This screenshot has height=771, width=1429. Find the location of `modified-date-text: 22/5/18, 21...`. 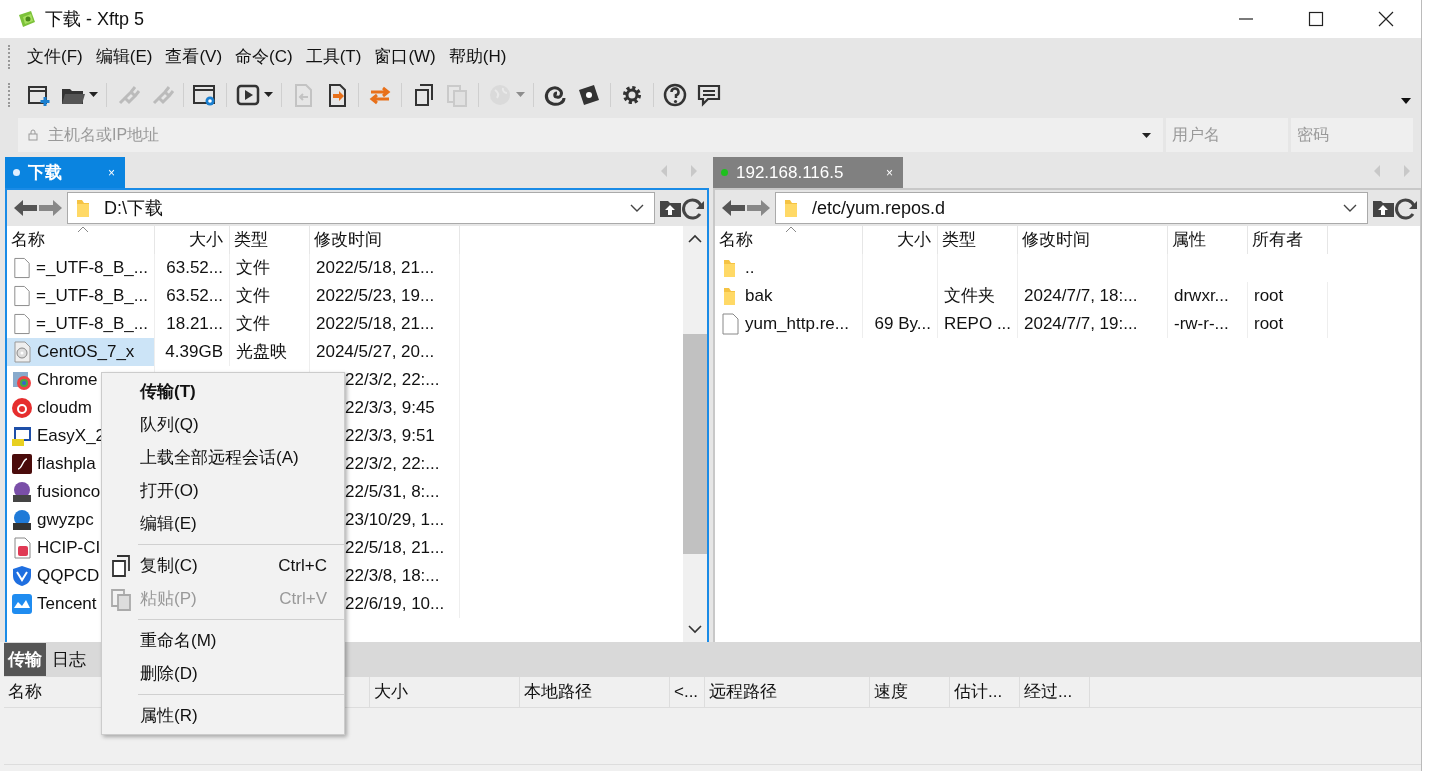

modified-date-text: 22/5/18, 21... is located at coordinates (395, 547).